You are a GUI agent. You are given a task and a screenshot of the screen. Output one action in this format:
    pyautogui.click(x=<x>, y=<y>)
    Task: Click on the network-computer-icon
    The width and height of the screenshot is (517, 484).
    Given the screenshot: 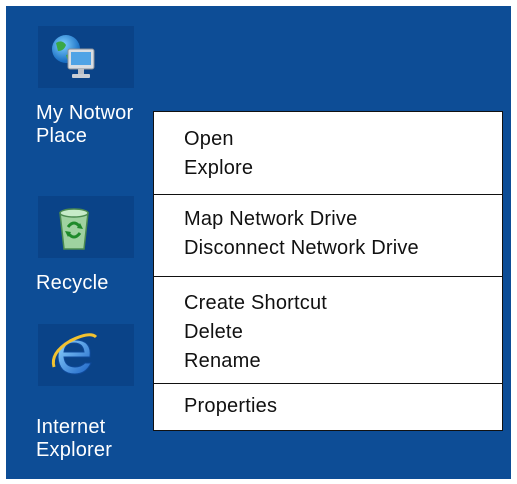 What is the action you would take?
    pyautogui.click(x=73, y=56)
    